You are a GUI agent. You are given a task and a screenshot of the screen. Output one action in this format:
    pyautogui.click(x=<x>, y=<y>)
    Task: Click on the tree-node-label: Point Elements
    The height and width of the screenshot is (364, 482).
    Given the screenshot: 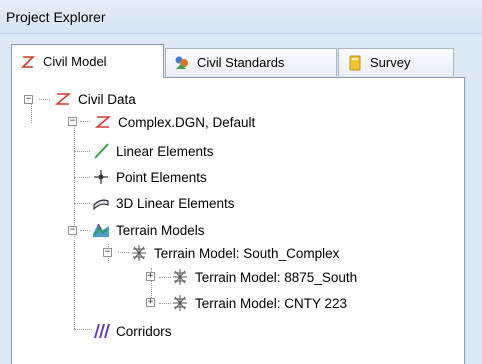 What is the action you would take?
    pyautogui.click(x=161, y=177)
    